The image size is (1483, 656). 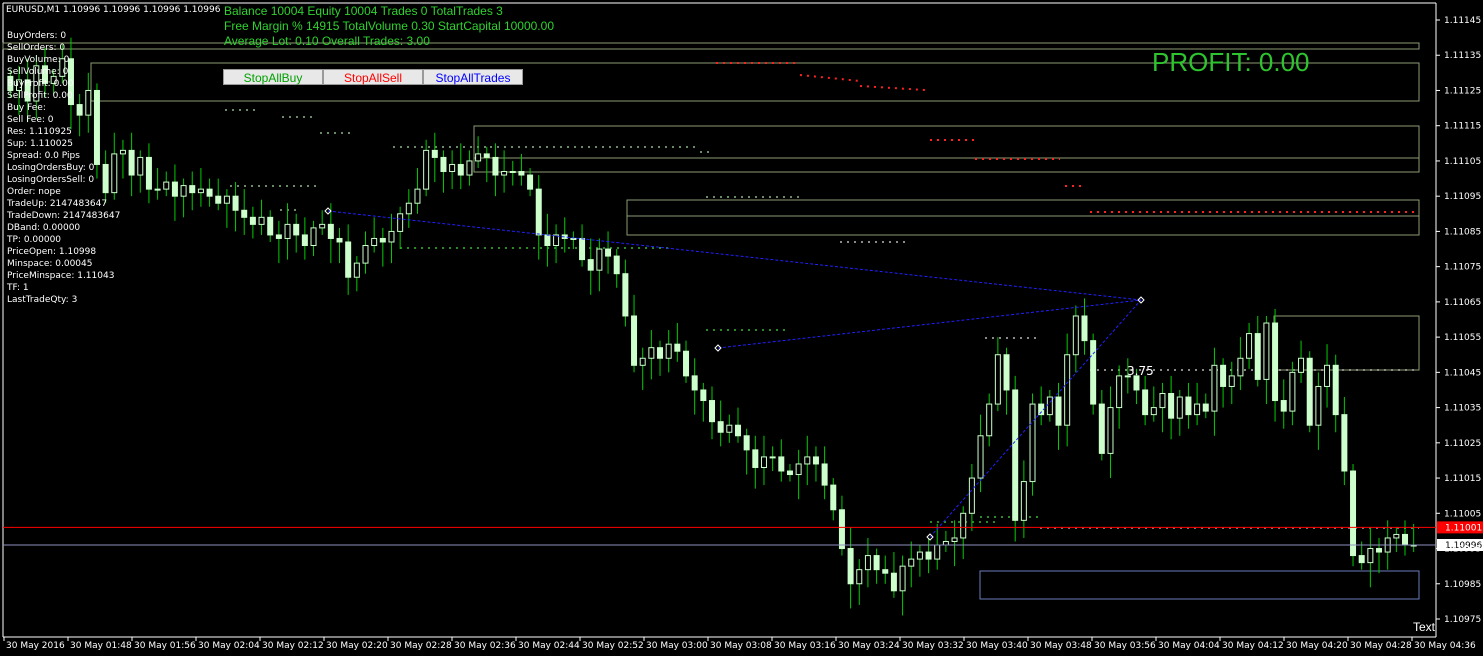 What do you see at coordinates (30, 120) in the screenshot?
I see `info-line: Sell Fee: 0` at bounding box center [30, 120].